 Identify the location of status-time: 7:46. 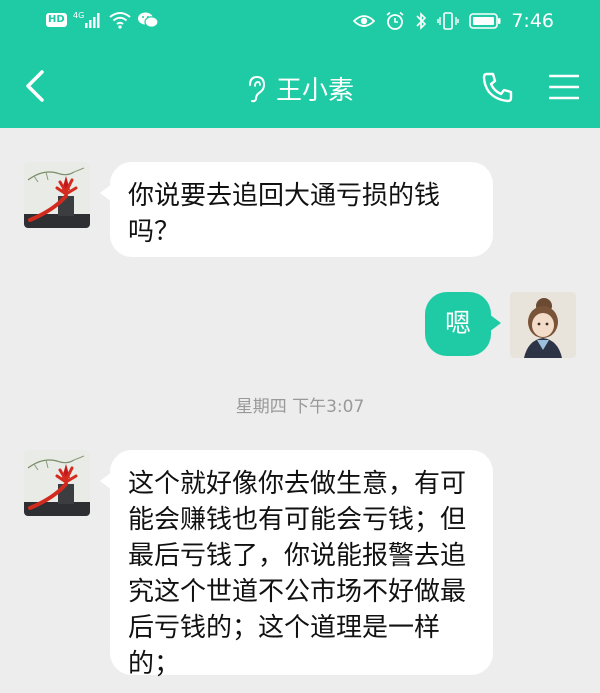
(532, 21).